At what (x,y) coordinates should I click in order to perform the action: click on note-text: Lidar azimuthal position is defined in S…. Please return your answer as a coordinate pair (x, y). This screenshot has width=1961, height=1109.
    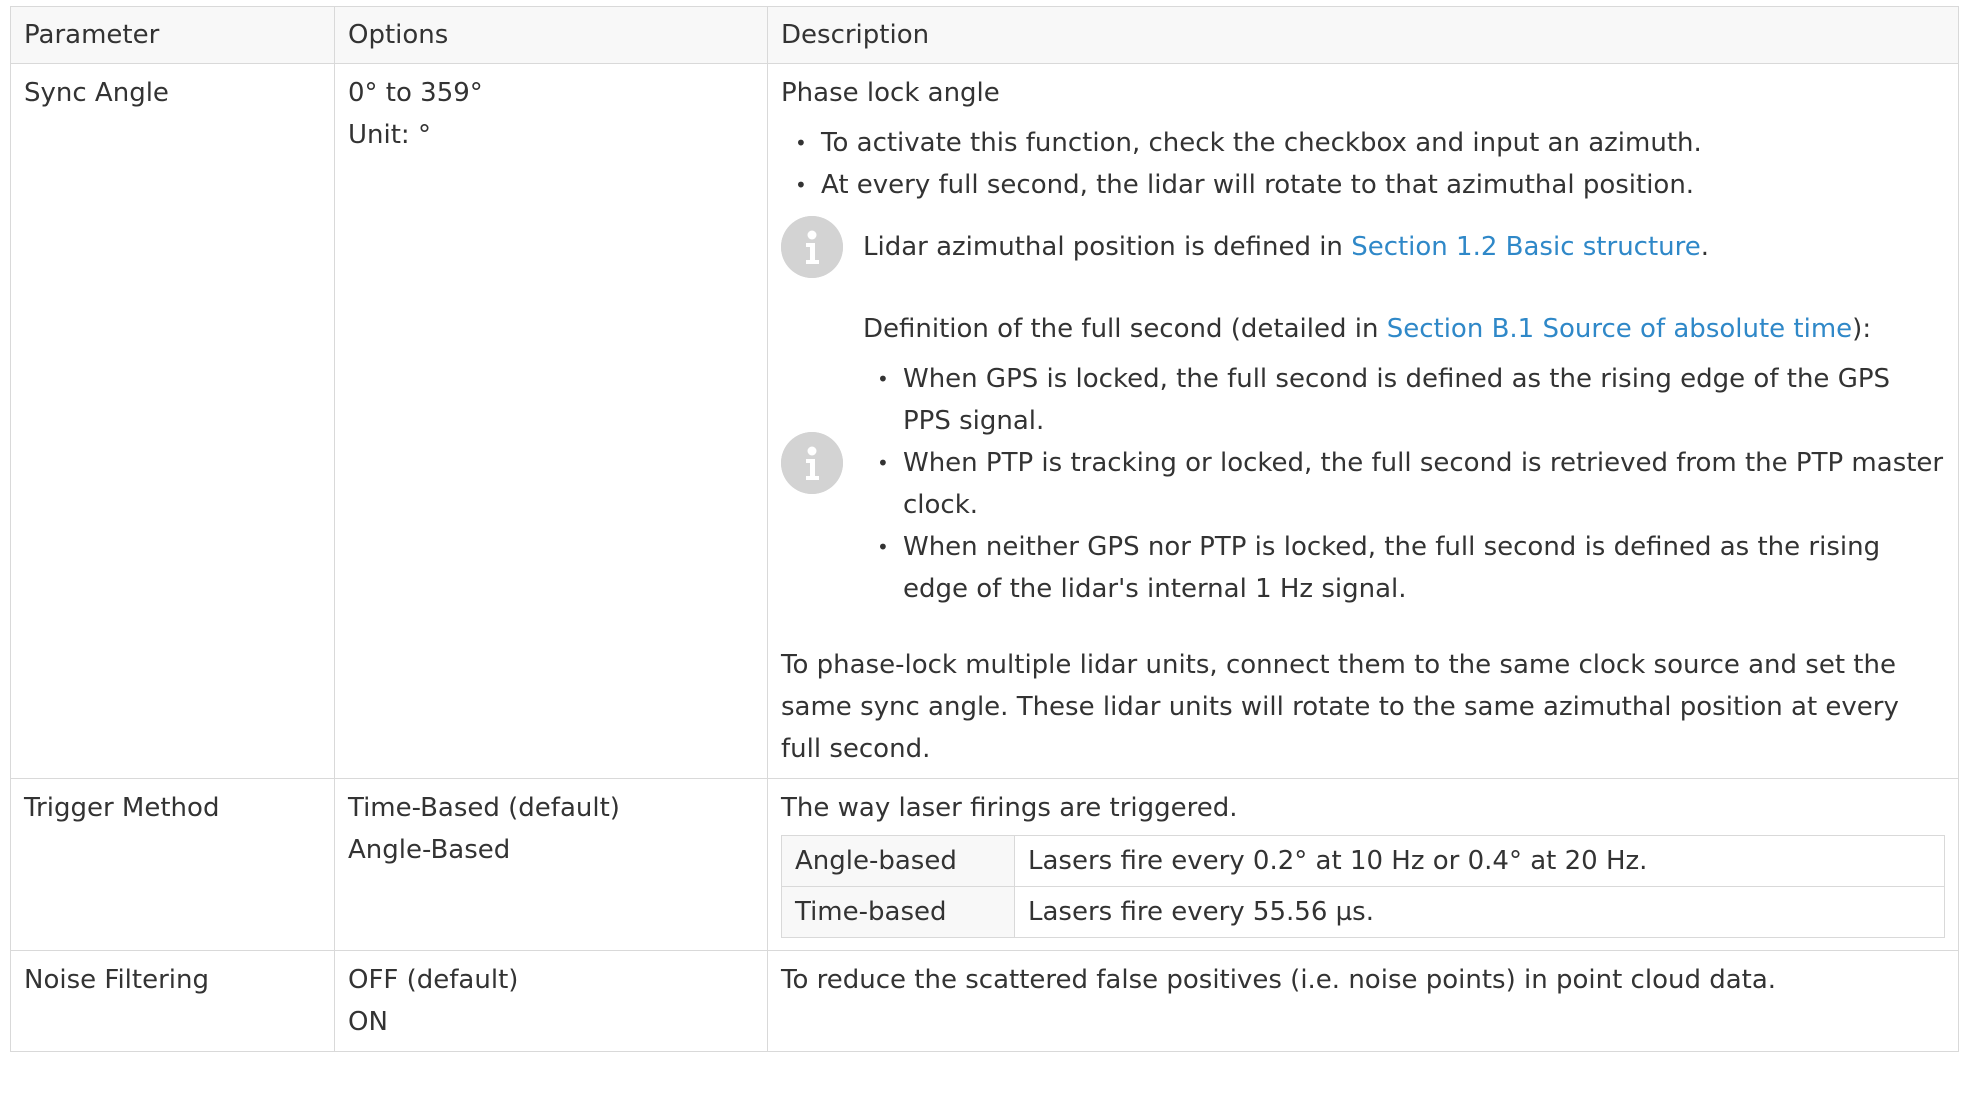
    Looking at the image, I should click on (1404, 247).